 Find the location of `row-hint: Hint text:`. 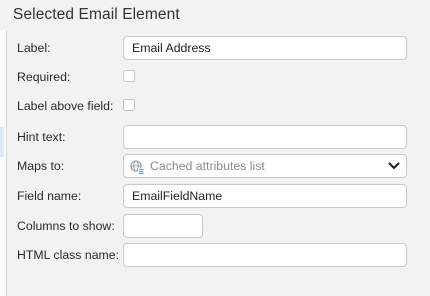

row-hint: Hint text: is located at coordinates (215, 138).